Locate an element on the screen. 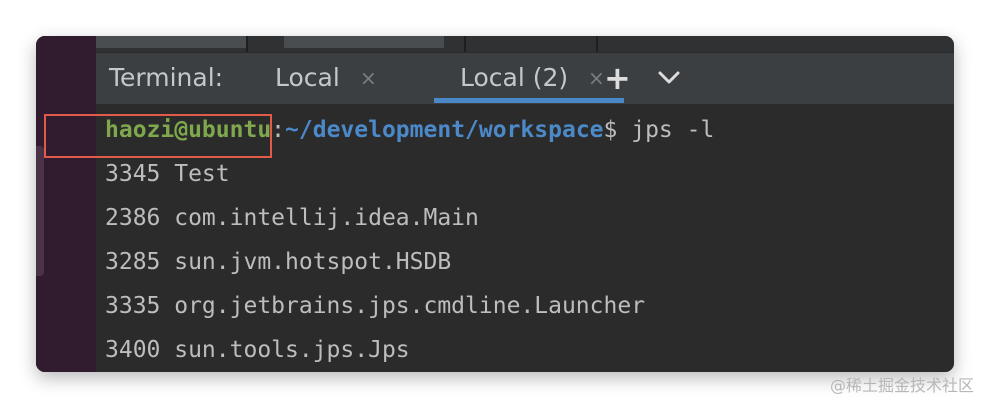  tab-label: Local (2) is located at coordinates (514, 77).